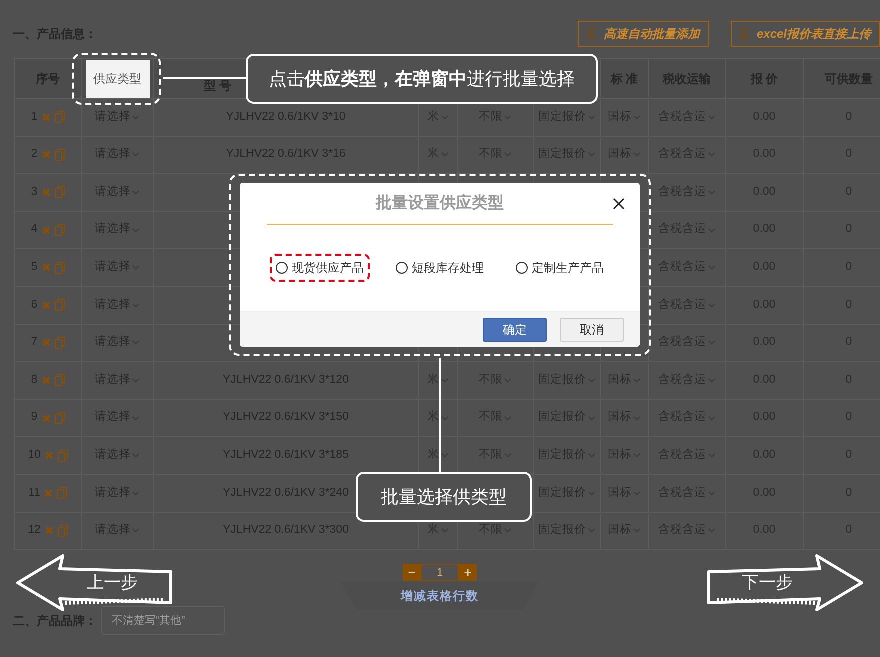  I want to click on previous-step-button: 上一步, so click(95, 583).